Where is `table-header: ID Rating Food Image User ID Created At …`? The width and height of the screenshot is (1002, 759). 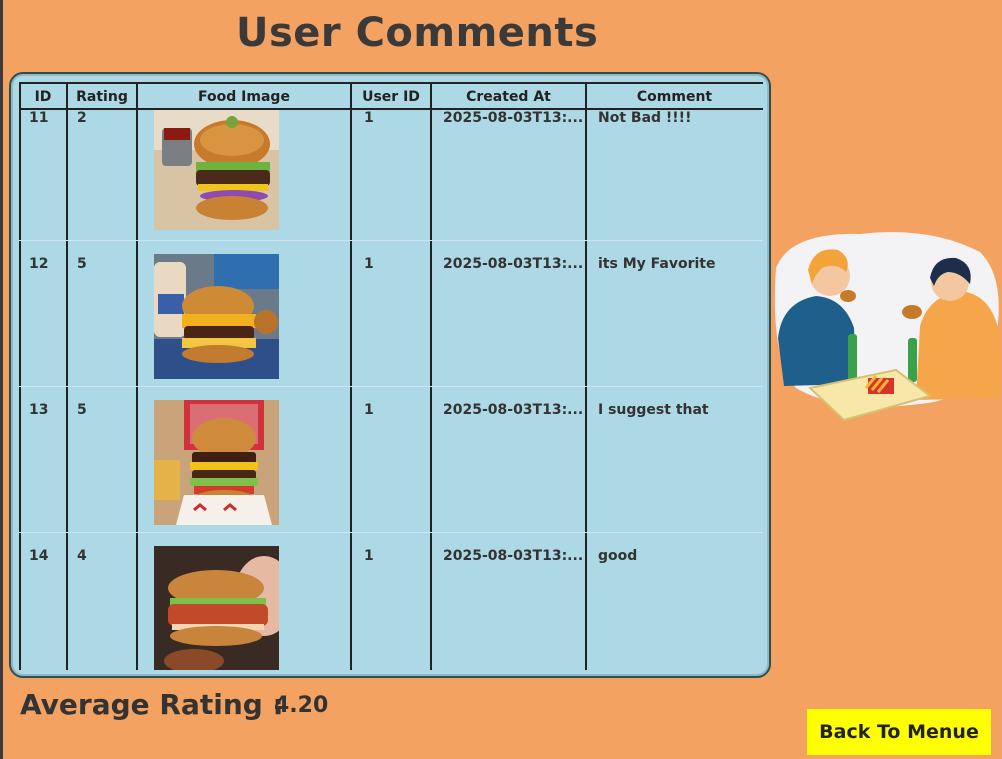
table-header: ID Rating Food Image User ID Created At … is located at coordinates (391, 96).